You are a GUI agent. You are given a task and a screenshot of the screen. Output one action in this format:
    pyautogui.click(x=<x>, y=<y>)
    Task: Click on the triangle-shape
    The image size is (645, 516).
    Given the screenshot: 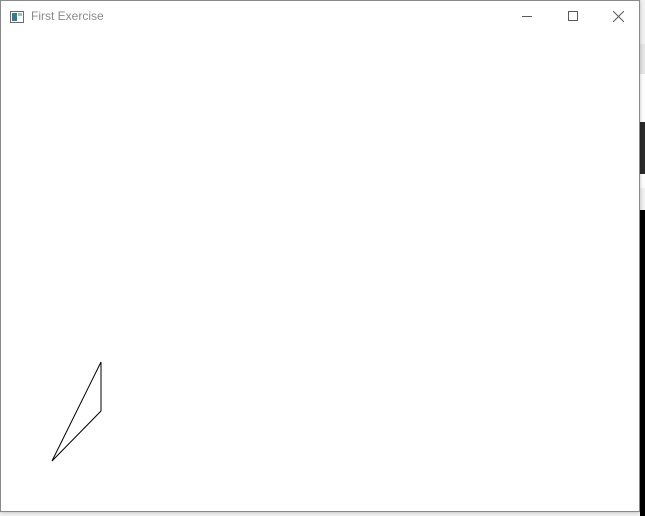 What is the action you would take?
    pyautogui.click(x=76, y=411)
    